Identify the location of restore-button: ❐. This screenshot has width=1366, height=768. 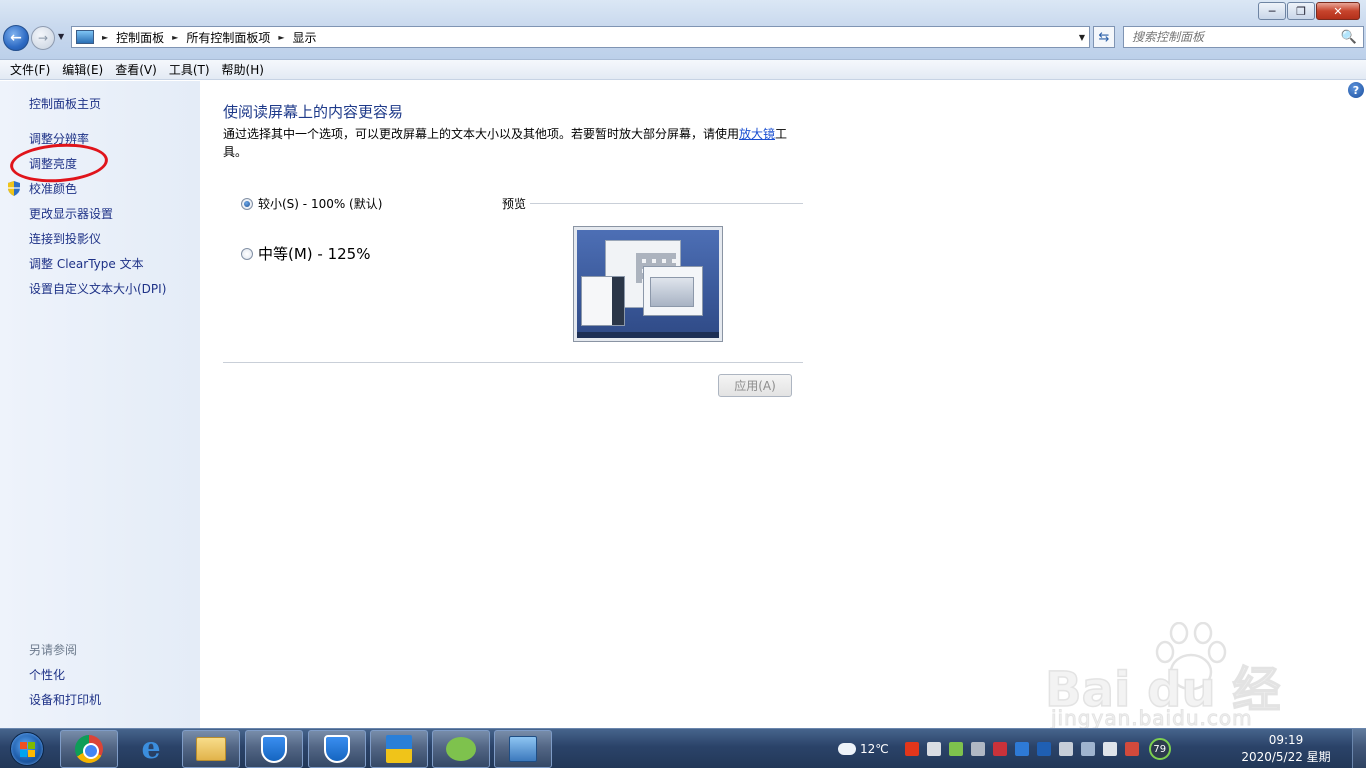
(1301, 11).